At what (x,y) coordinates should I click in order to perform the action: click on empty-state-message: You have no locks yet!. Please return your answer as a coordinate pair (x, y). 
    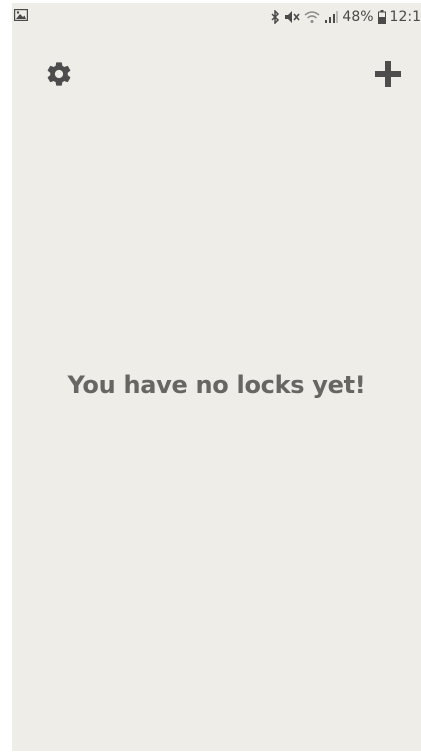
    Looking at the image, I should click on (216, 385).